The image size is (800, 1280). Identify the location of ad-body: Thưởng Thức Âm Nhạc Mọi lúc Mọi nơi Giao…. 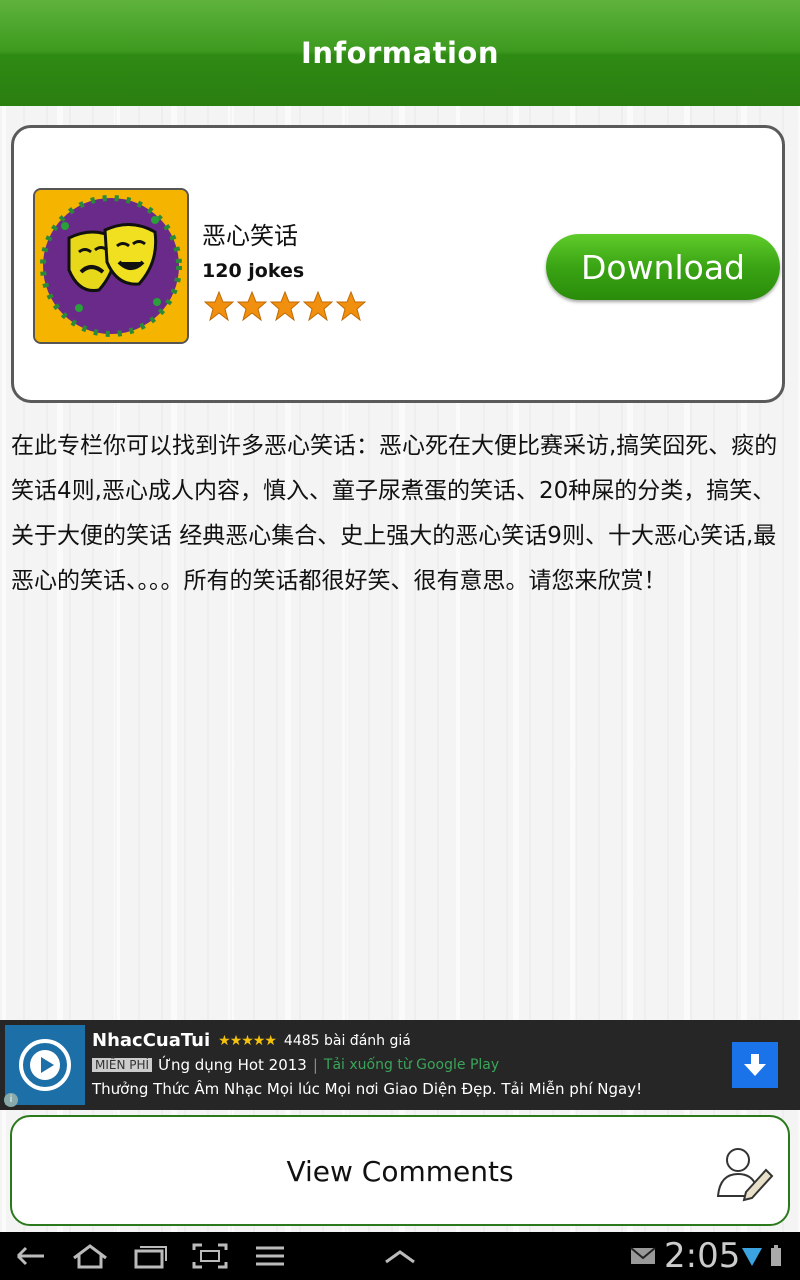
(367, 1089).